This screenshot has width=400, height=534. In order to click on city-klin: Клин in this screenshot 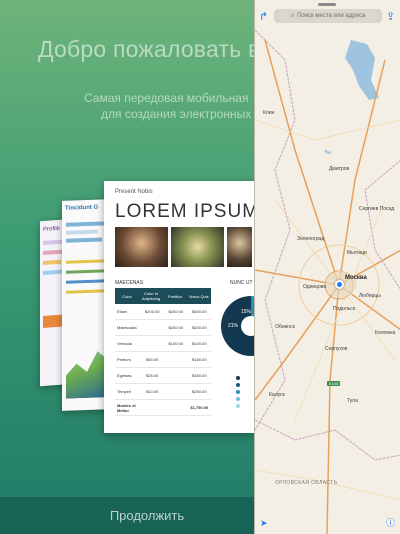, I will do `click(268, 113)`.